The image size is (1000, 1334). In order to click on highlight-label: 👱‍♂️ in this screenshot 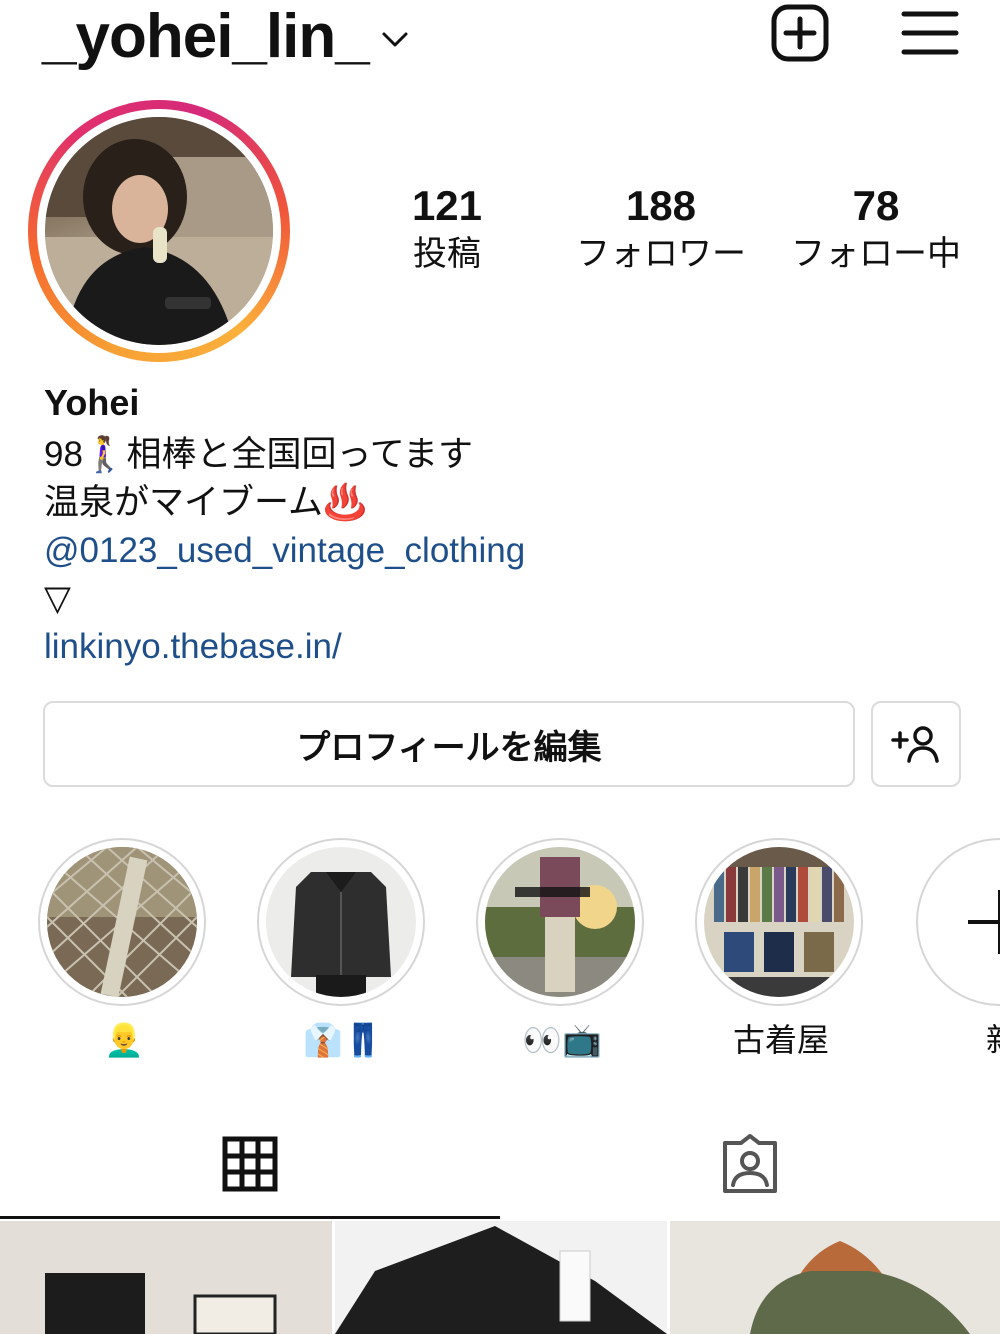, I will do `click(124, 1040)`.